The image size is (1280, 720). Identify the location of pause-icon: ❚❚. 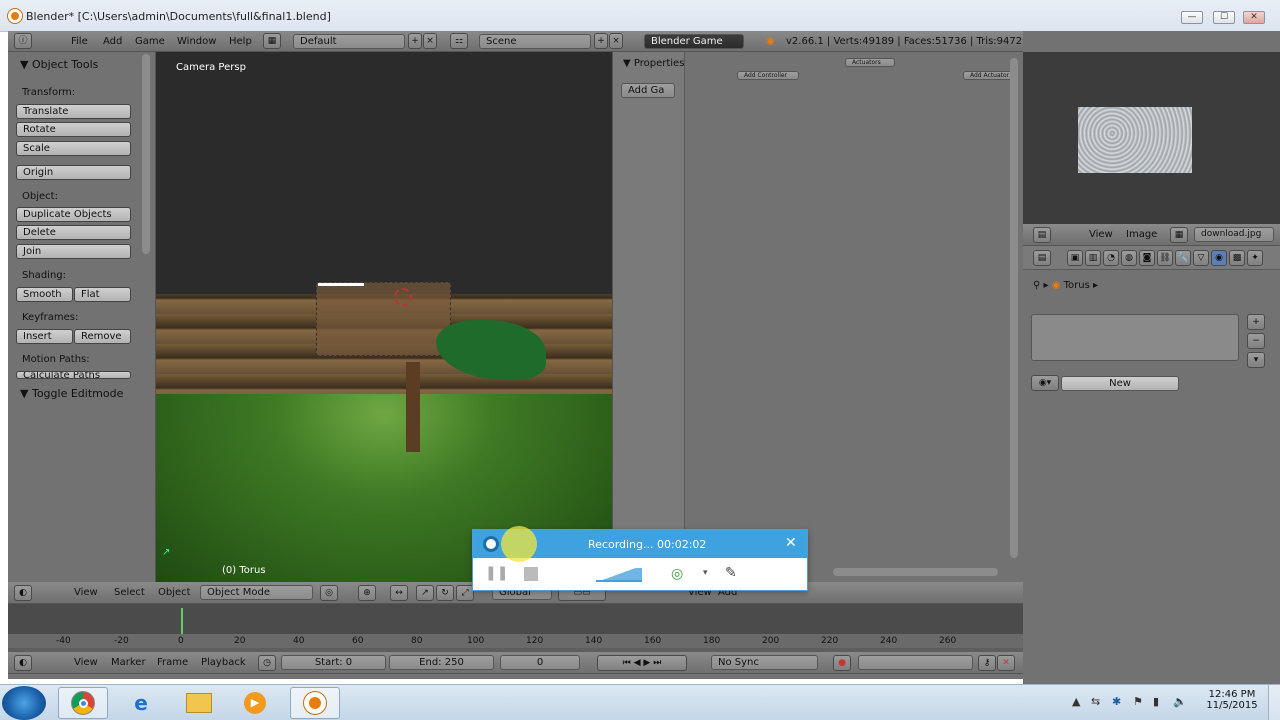
(496, 573).